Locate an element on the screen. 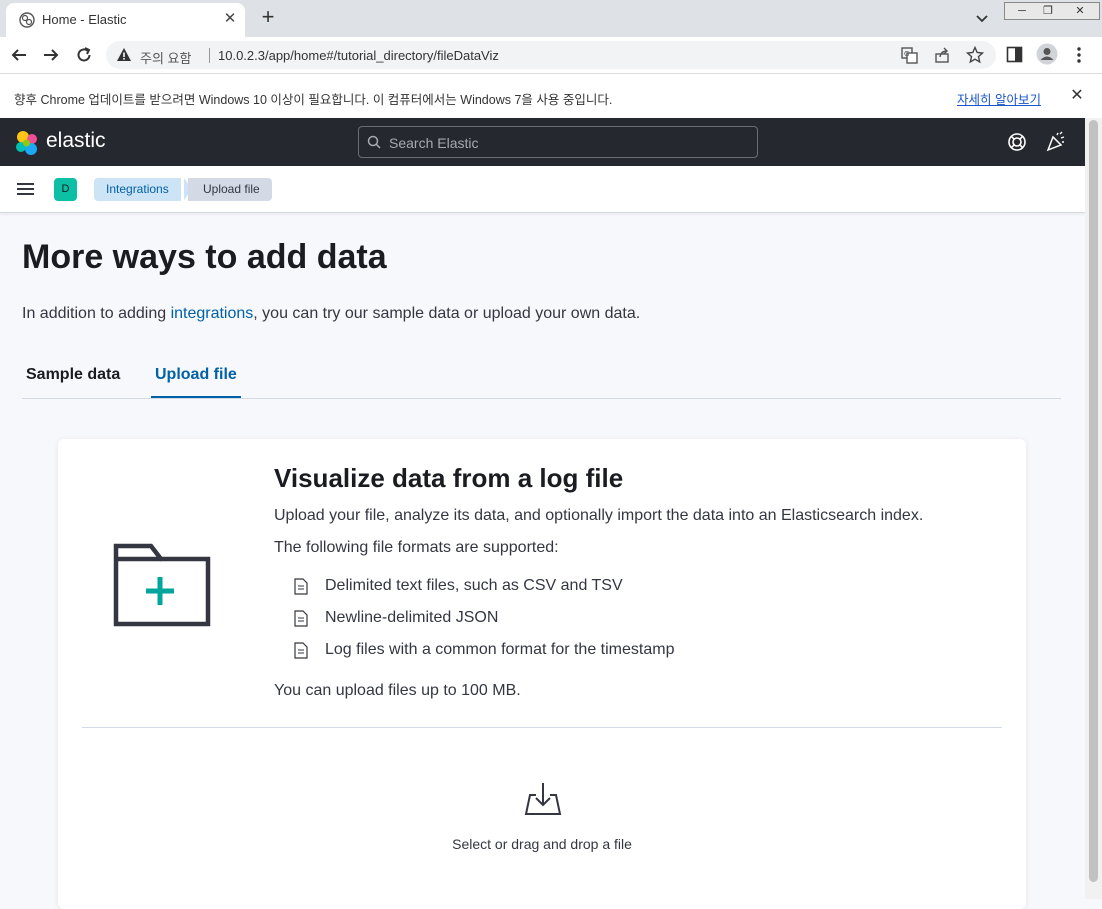 This screenshot has height=909, width=1102. tab-search-chevron-icon is located at coordinates (982, 18).